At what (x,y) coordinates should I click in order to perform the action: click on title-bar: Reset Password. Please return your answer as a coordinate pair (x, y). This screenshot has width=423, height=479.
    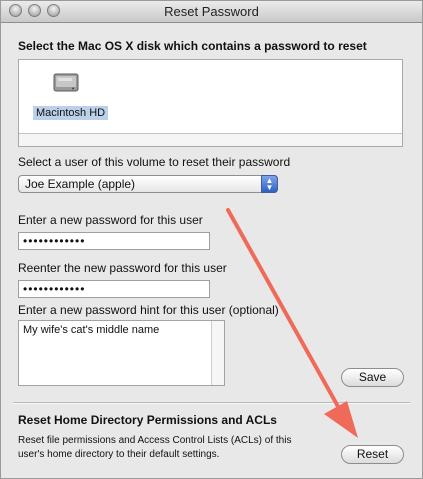
    Looking at the image, I should click on (211, 12).